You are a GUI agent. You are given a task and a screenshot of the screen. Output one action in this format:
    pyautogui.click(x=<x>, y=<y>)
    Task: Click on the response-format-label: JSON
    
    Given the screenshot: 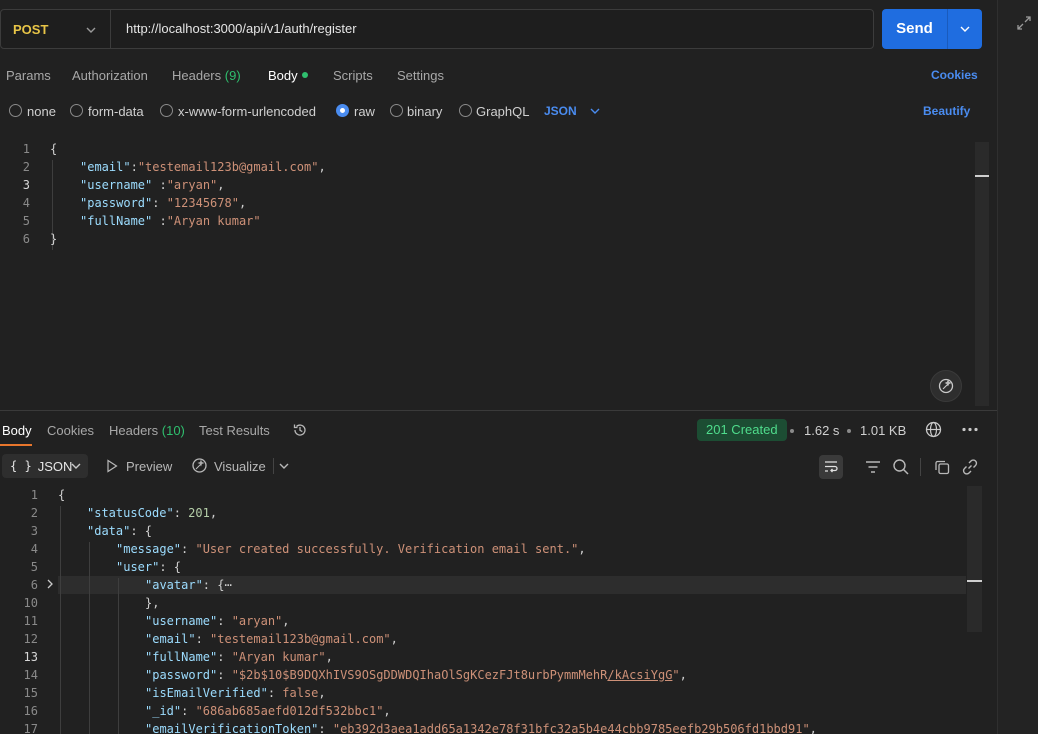 What is the action you would take?
    pyautogui.click(x=55, y=466)
    